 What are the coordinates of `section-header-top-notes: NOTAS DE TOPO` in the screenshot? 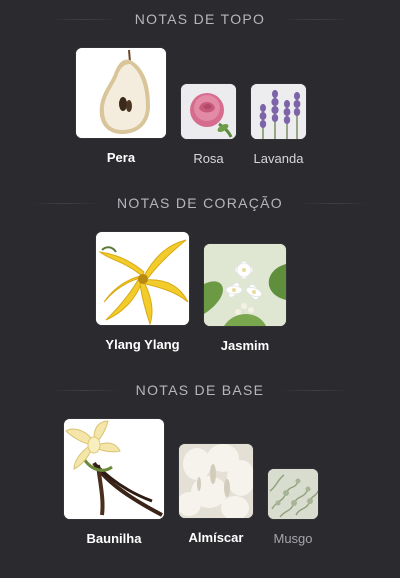 It's located at (200, 19).